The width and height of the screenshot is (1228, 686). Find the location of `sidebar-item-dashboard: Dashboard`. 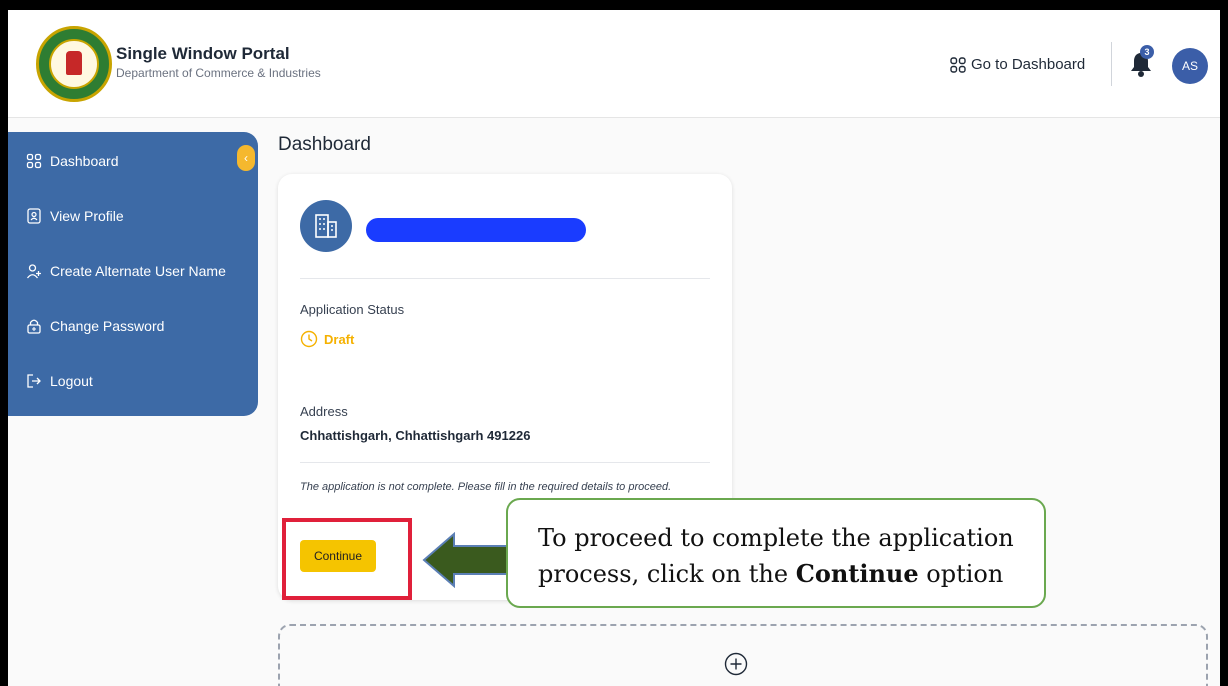

sidebar-item-dashboard: Dashboard is located at coordinates (72, 161).